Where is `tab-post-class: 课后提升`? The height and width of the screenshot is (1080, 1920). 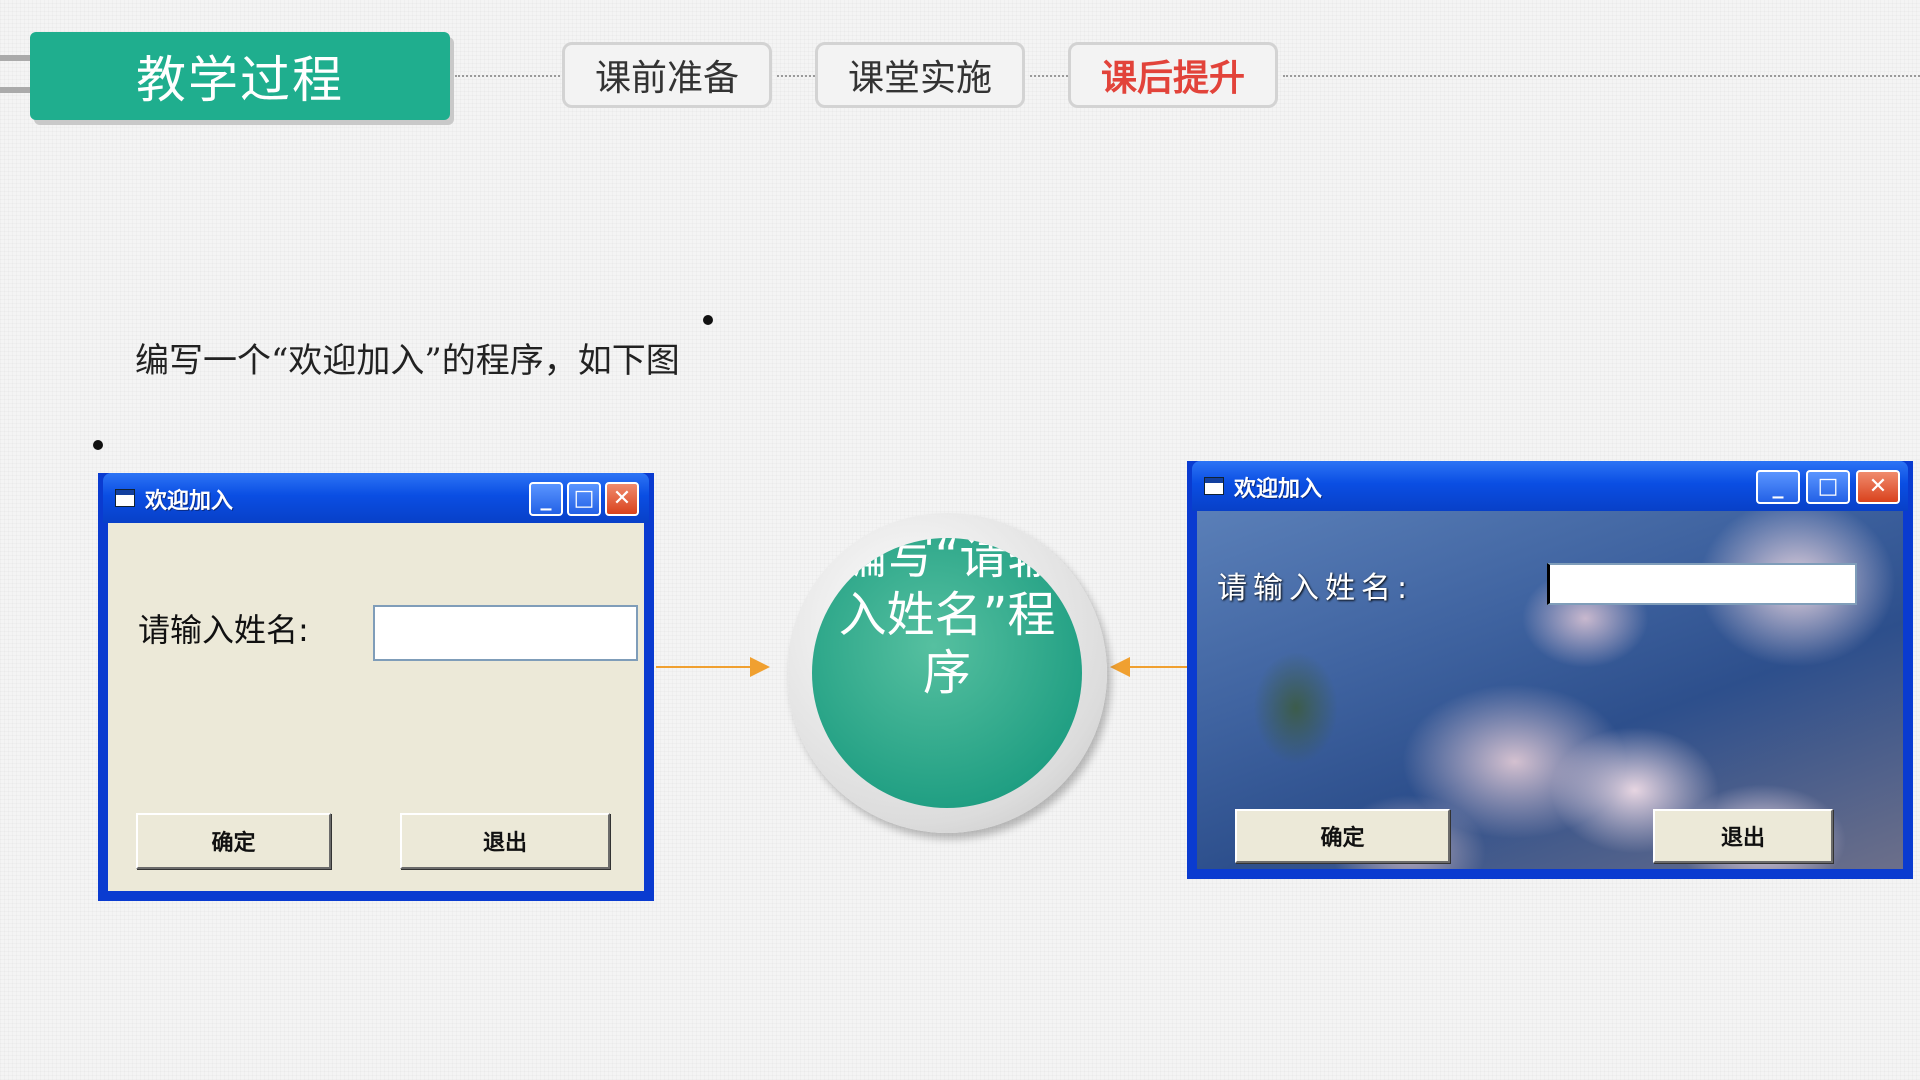
tab-post-class: 课后提升 is located at coordinates (1173, 75).